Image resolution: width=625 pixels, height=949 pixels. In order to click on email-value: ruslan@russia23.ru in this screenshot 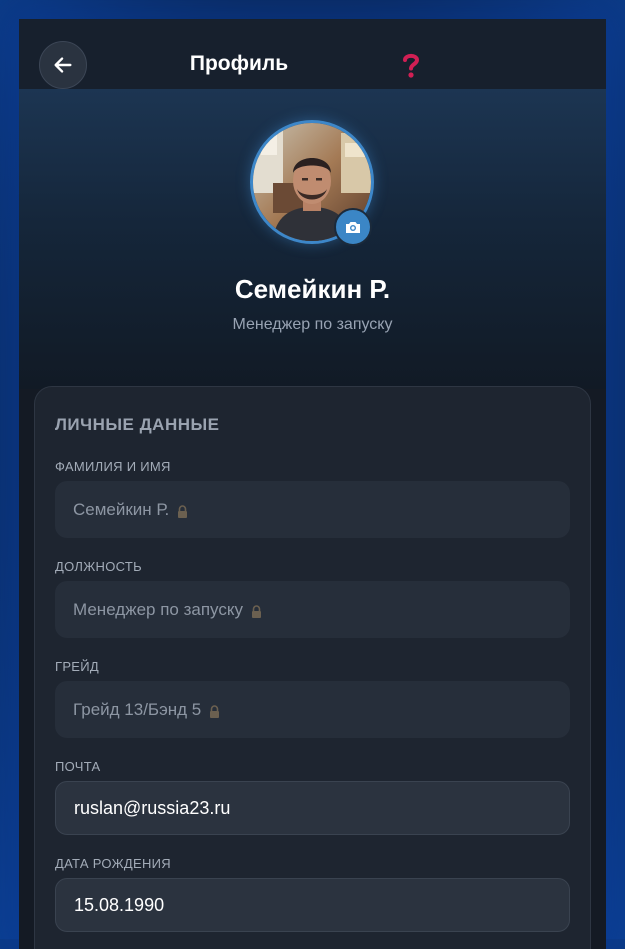, I will do `click(152, 808)`.